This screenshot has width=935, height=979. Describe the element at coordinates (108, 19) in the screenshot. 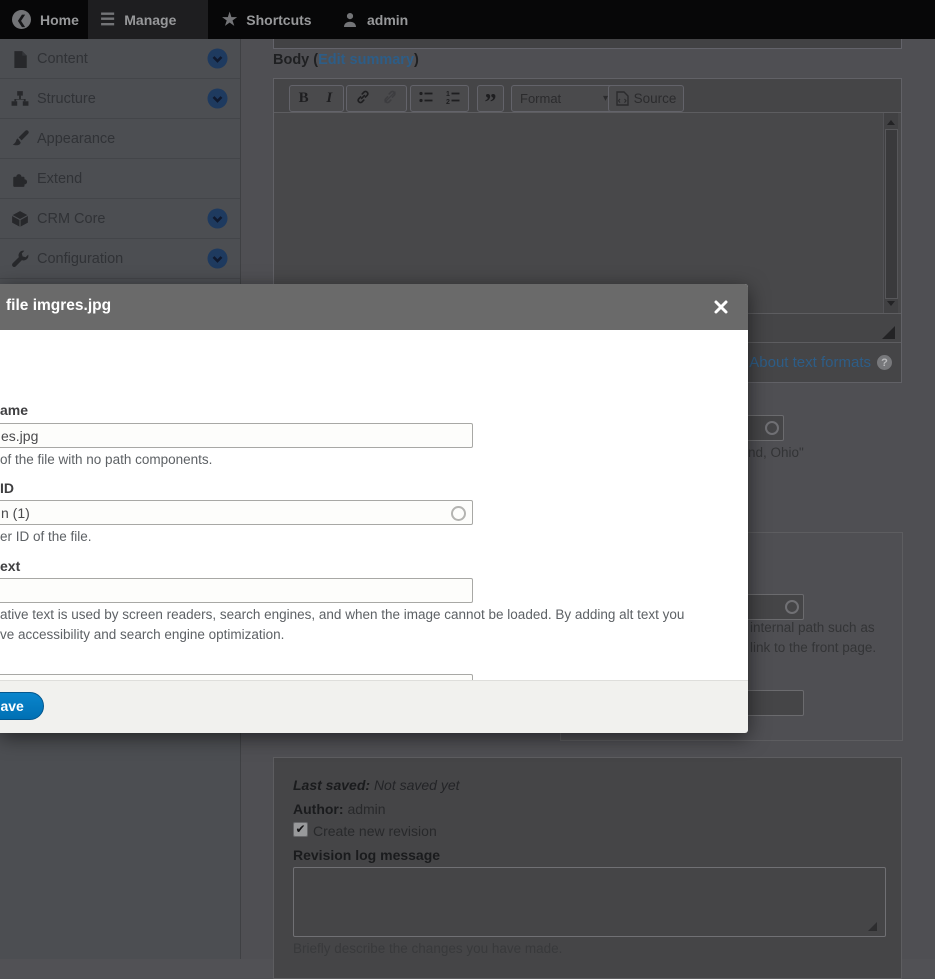

I see `hamburger-icon: ☰` at that location.